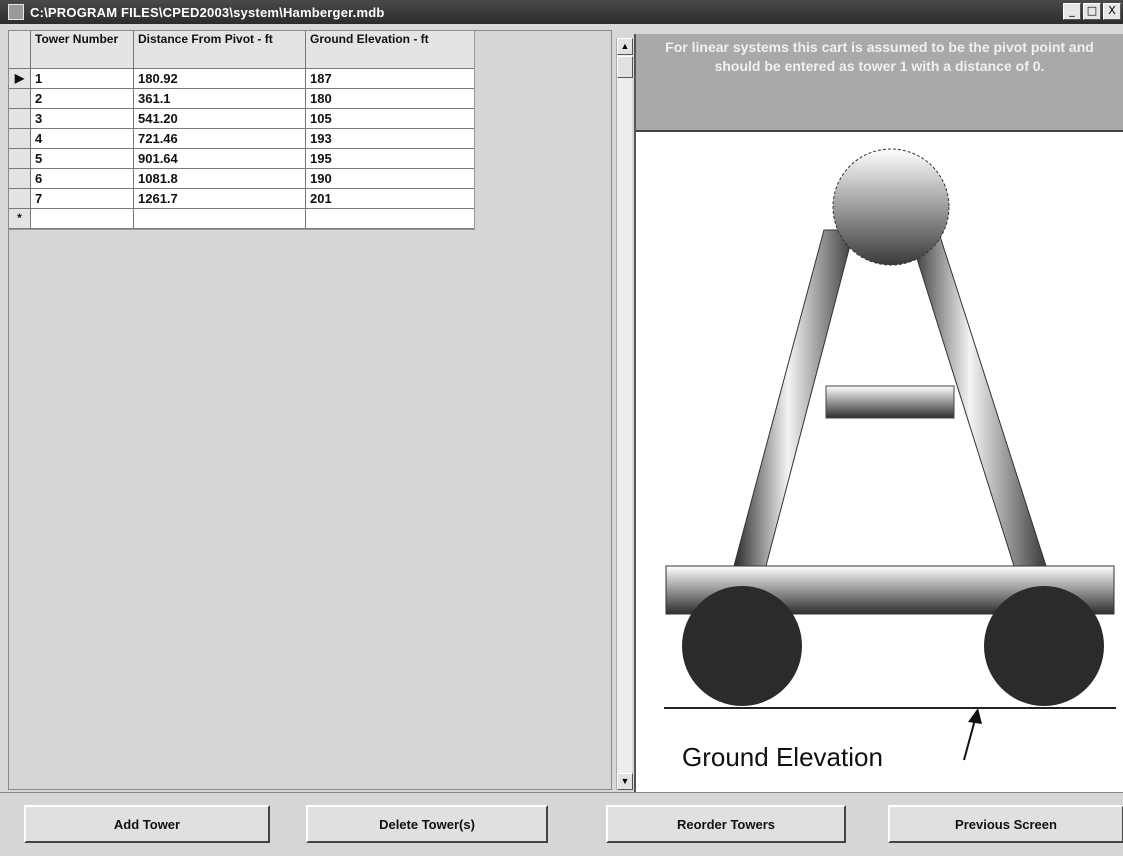  Describe the element at coordinates (20, 78) in the screenshot. I see `row-selector-icon: ▶` at that location.